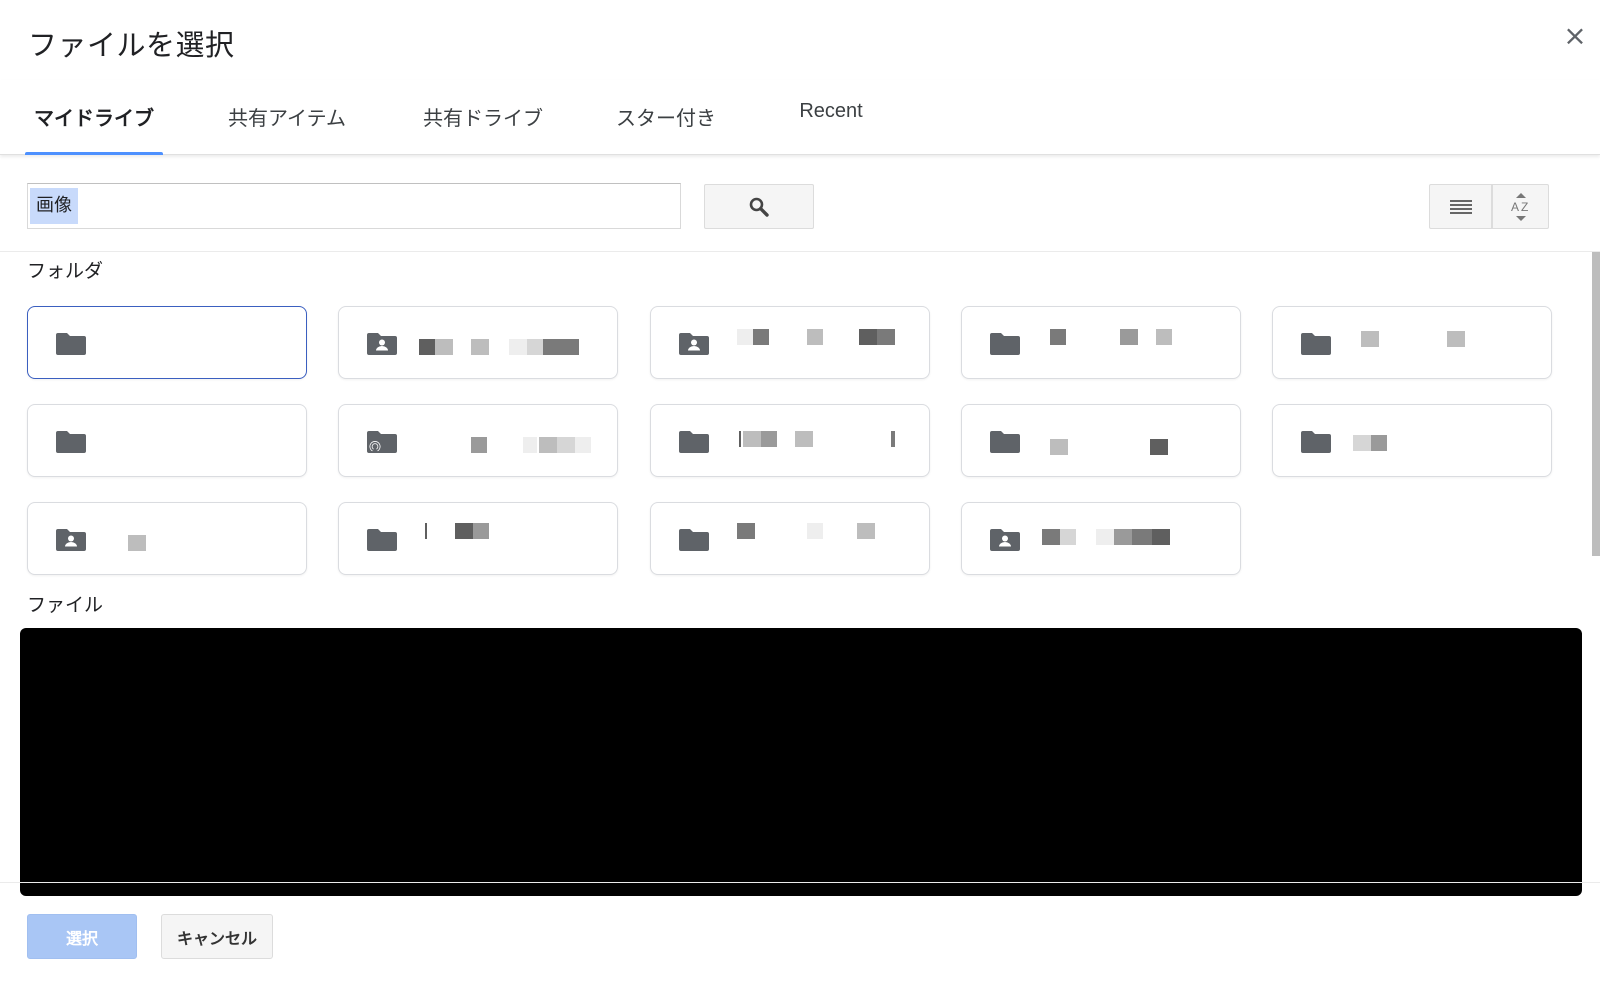  I want to click on select-button: 選択, so click(82, 936).